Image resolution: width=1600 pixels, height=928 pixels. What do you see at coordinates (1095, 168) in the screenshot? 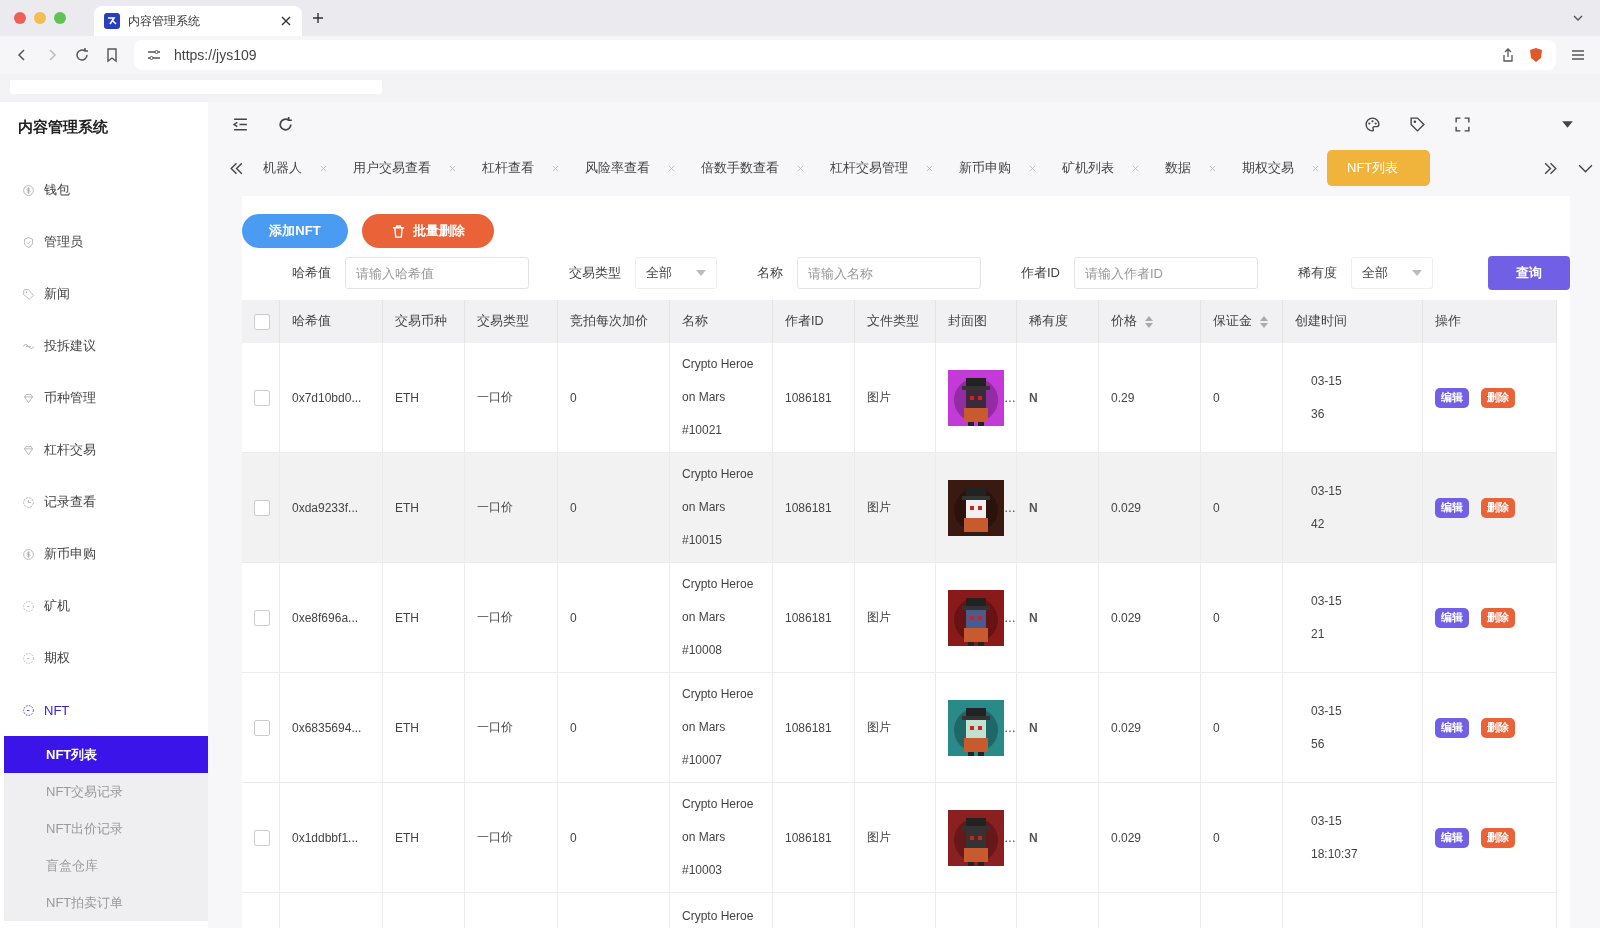
I see `page-tab: 矿机列表` at bounding box center [1095, 168].